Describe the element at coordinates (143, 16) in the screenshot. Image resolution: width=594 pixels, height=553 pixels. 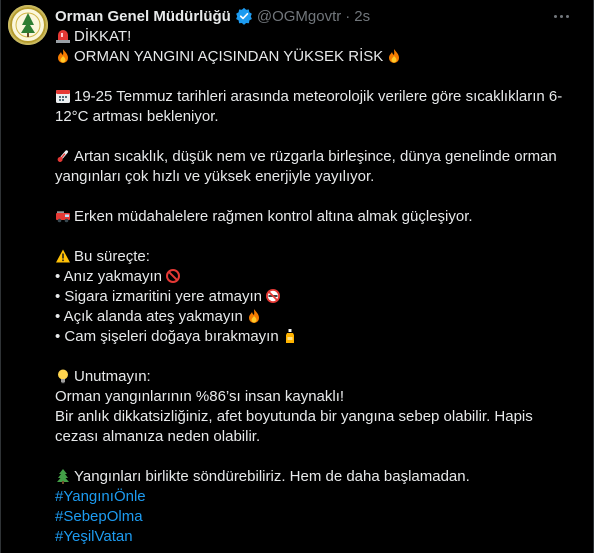
I see `author-name: Orman Genel Müdürlüğü` at that location.